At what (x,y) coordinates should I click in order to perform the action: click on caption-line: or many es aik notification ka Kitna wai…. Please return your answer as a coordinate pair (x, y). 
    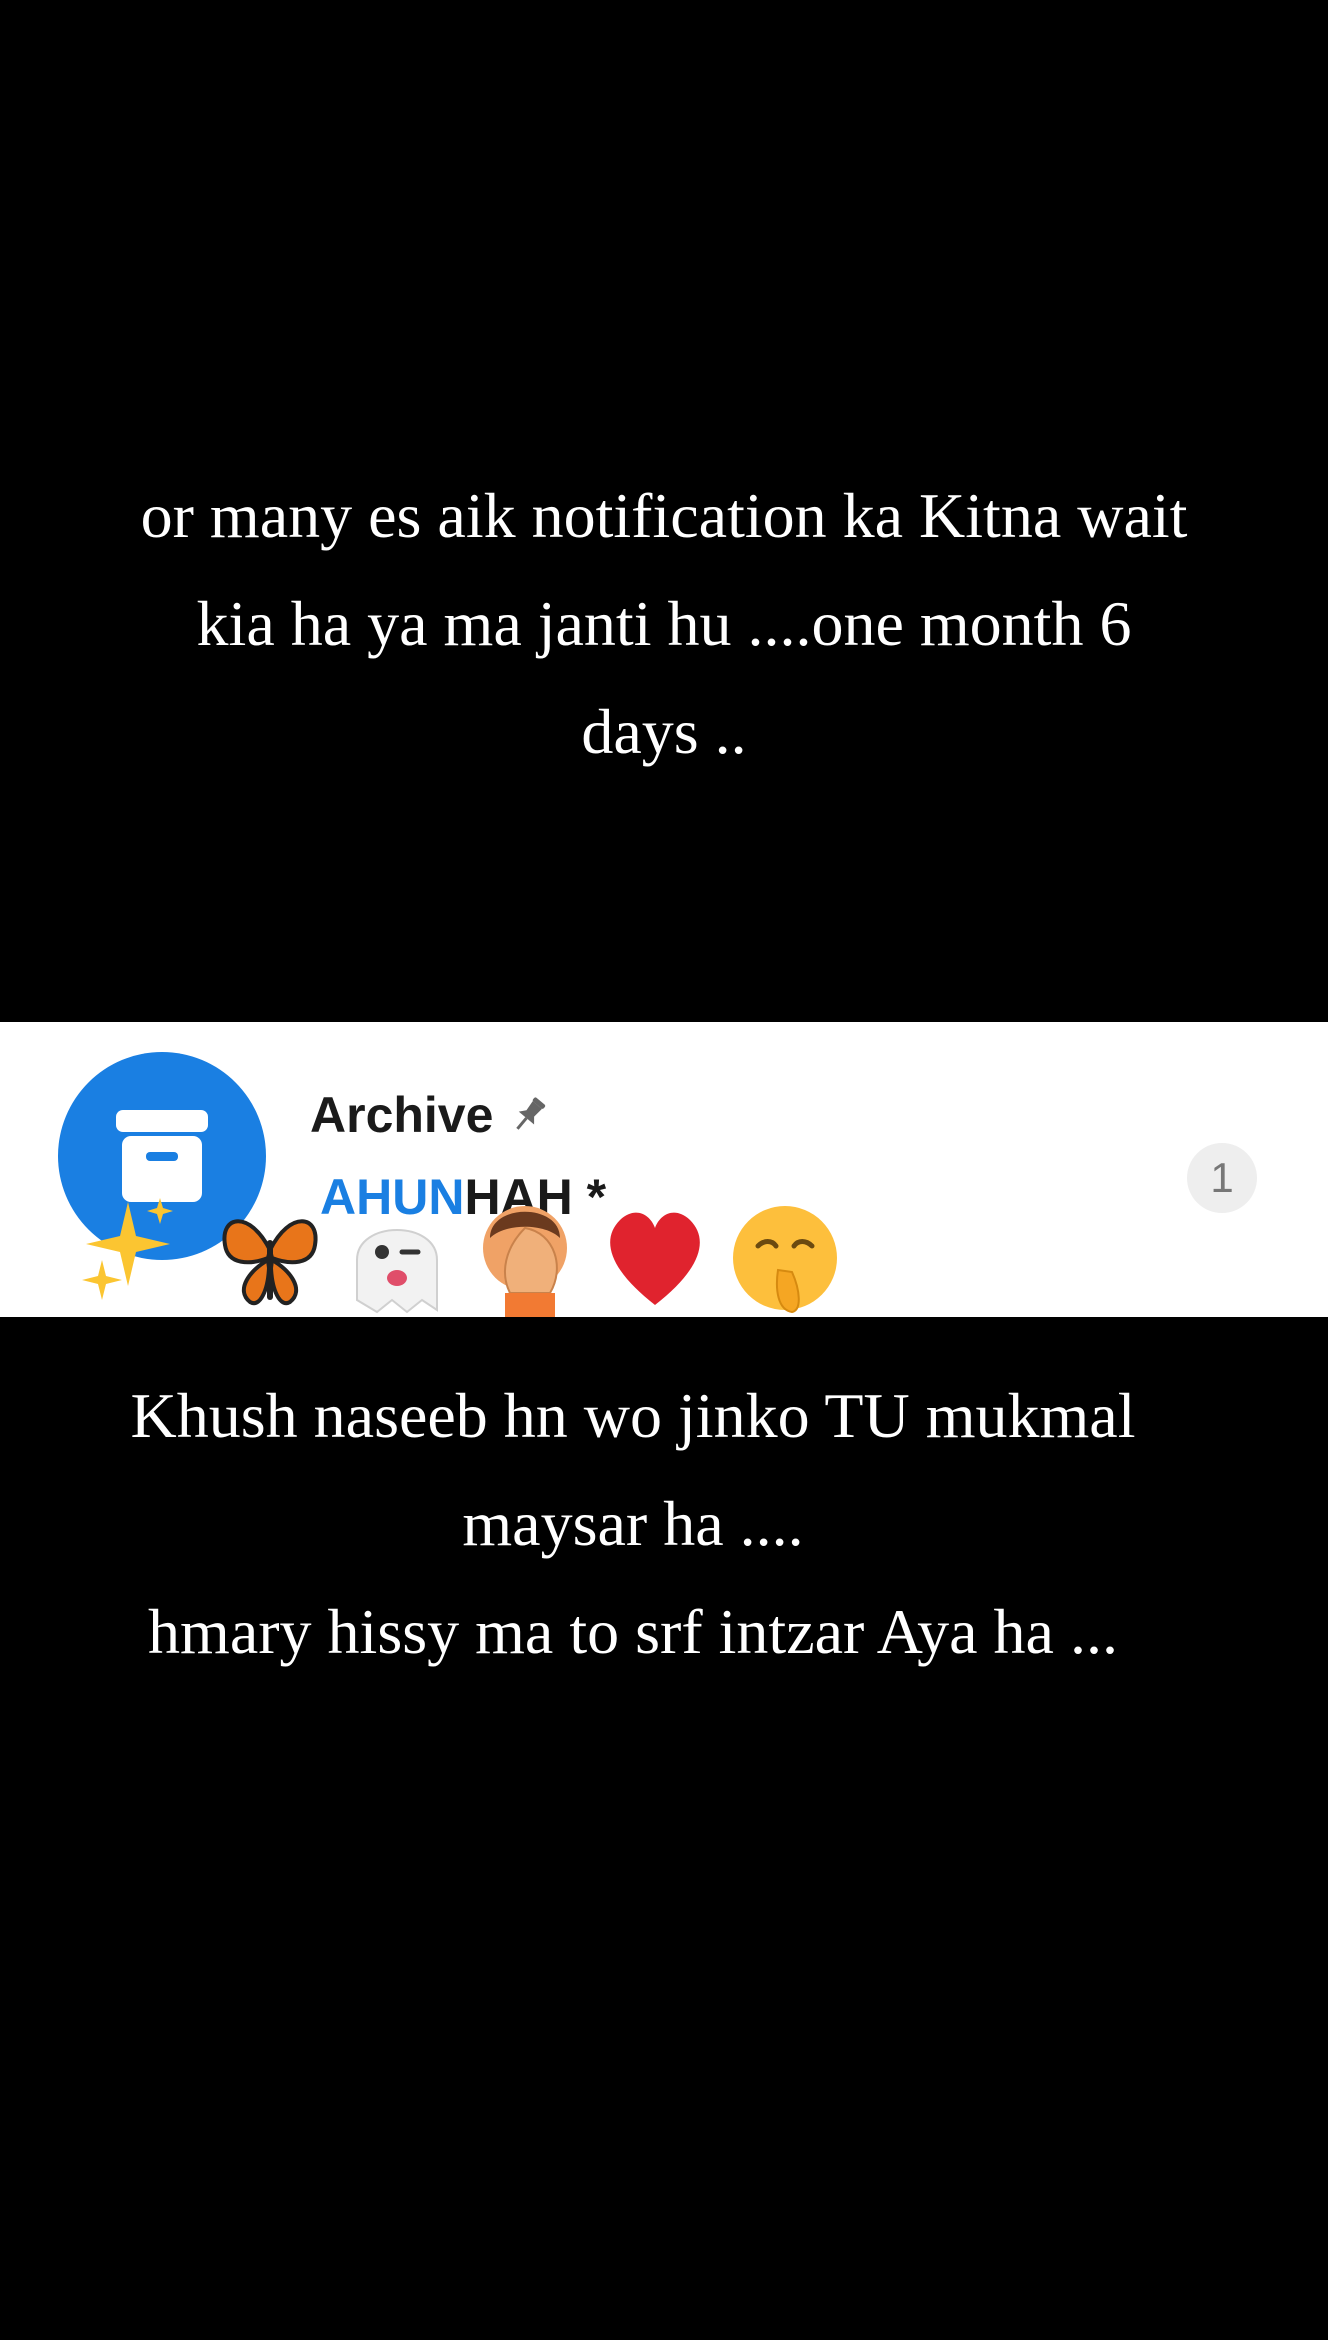
    Looking at the image, I should click on (664, 515).